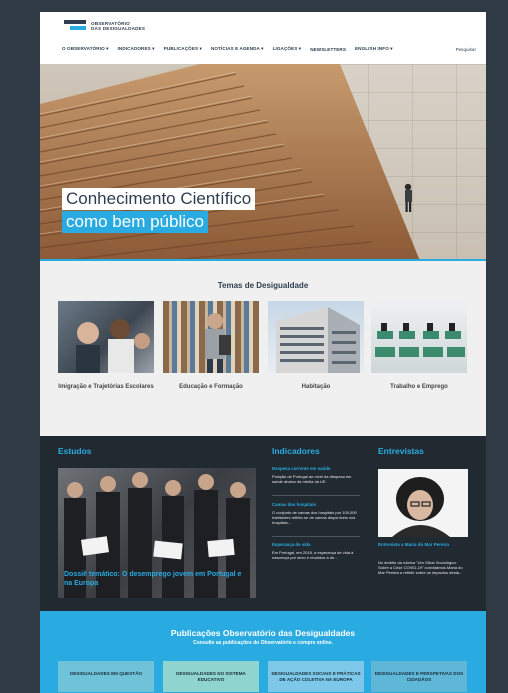 This screenshot has height=693, width=508. What do you see at coordinates (106, 676) in the screenshot?
I see `publicacao-card-1: DESIGUALDADES EM QUESTÃO` at bounding box center [106, 676].